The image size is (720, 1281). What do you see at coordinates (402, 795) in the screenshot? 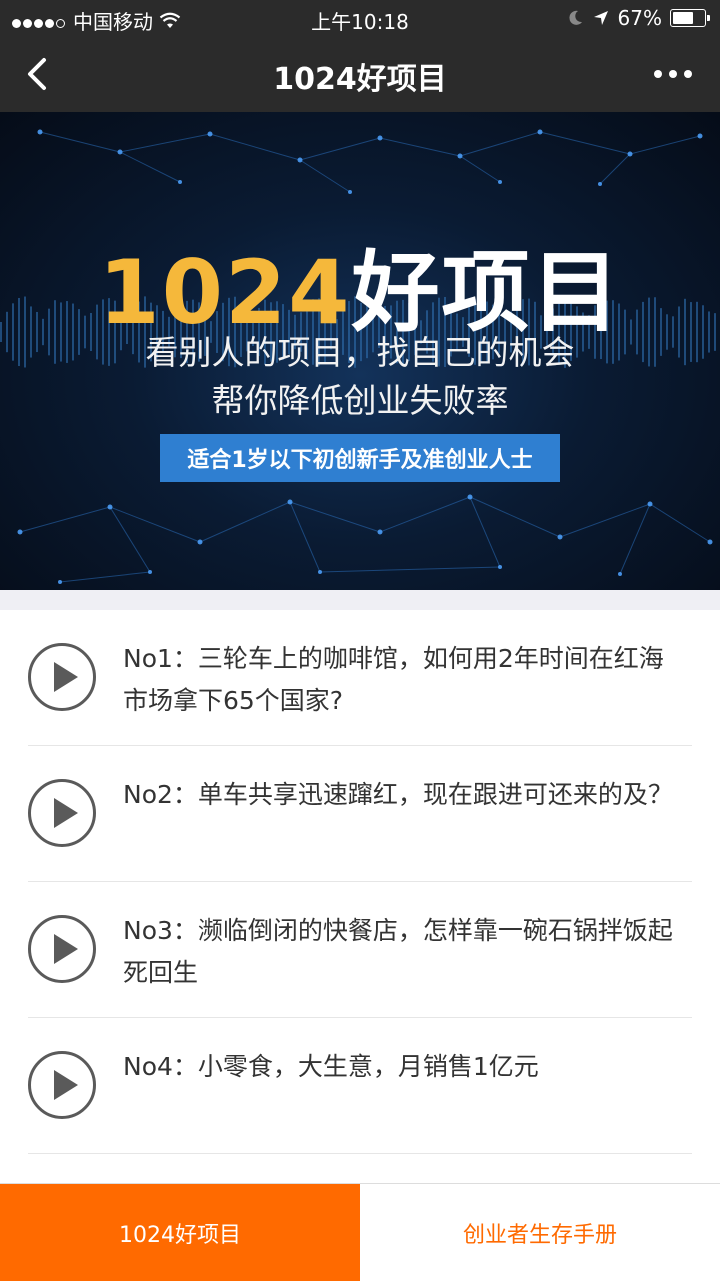
I see `list-item-title: No2：单车共享迅速蹿红，现在跟进可还来的及？` at bounding box center [402, 795].